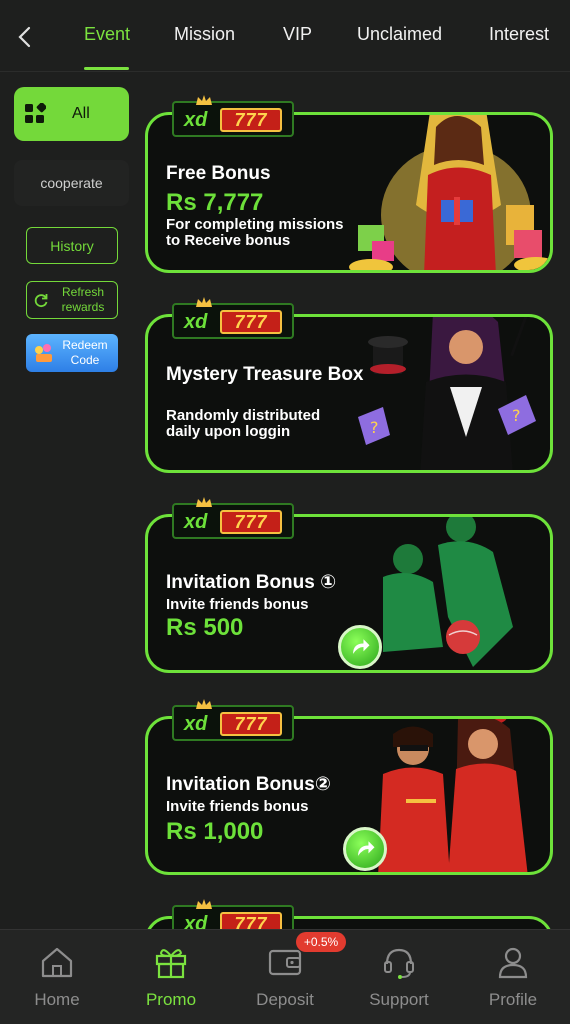 The image size is (570, 1024). I want to click on card-description: For completing missions to Receive bonus, so click(255, 232).